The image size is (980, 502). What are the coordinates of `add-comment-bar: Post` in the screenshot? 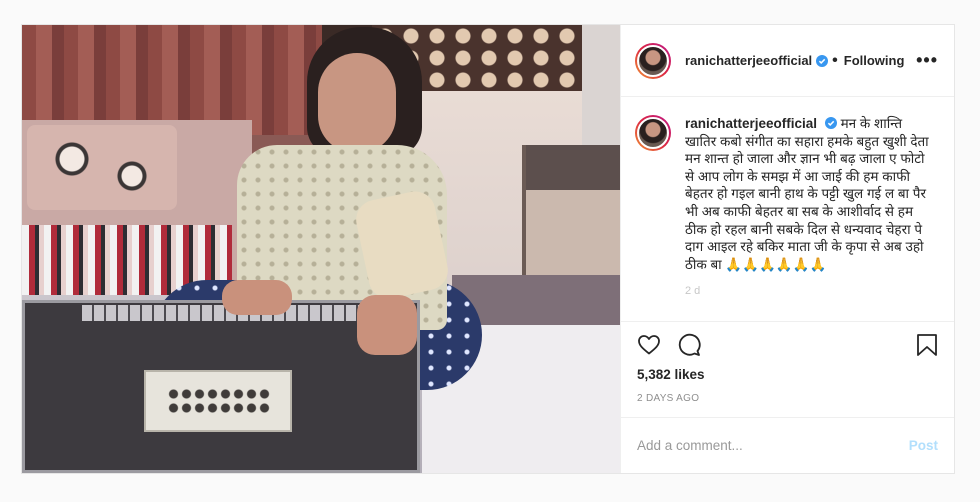 It's located at (787, 445).